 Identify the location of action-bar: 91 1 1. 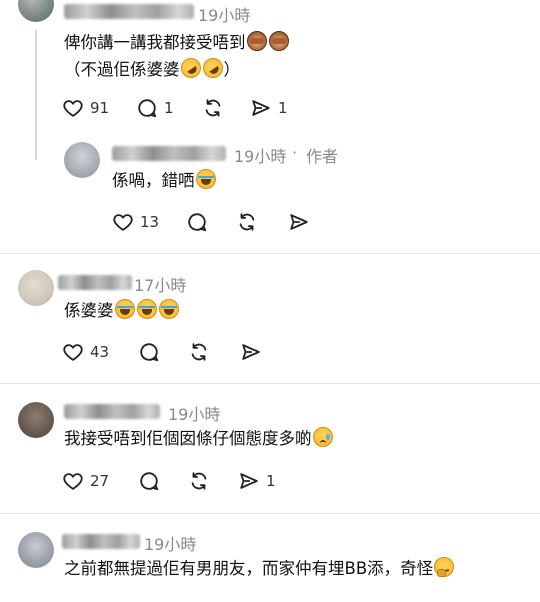
(212, 108).